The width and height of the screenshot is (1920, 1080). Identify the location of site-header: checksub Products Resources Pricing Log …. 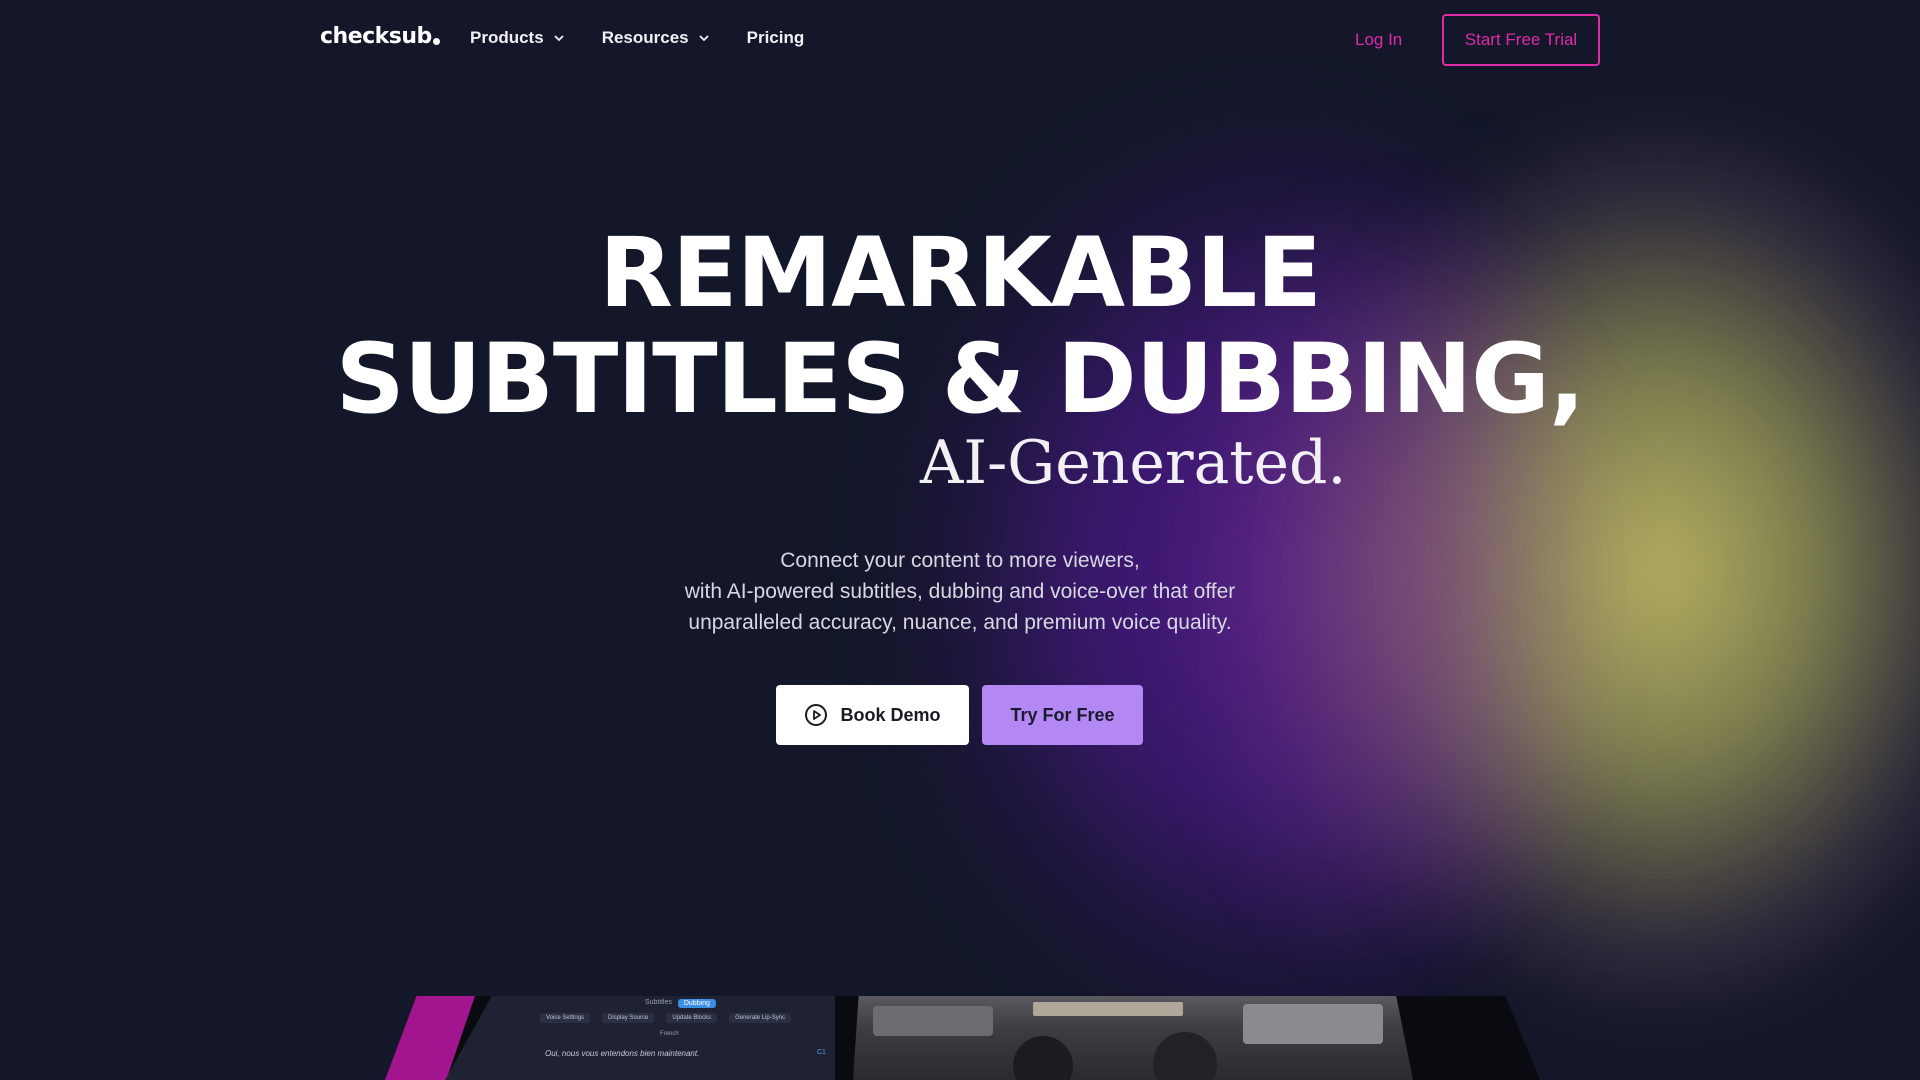
(960, 40).